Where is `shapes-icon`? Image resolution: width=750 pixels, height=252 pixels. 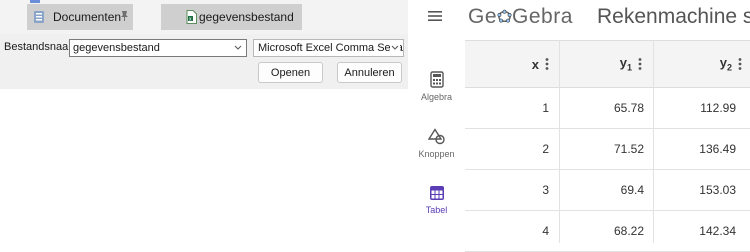
shapes-icon is located at coordinates (436, 136).